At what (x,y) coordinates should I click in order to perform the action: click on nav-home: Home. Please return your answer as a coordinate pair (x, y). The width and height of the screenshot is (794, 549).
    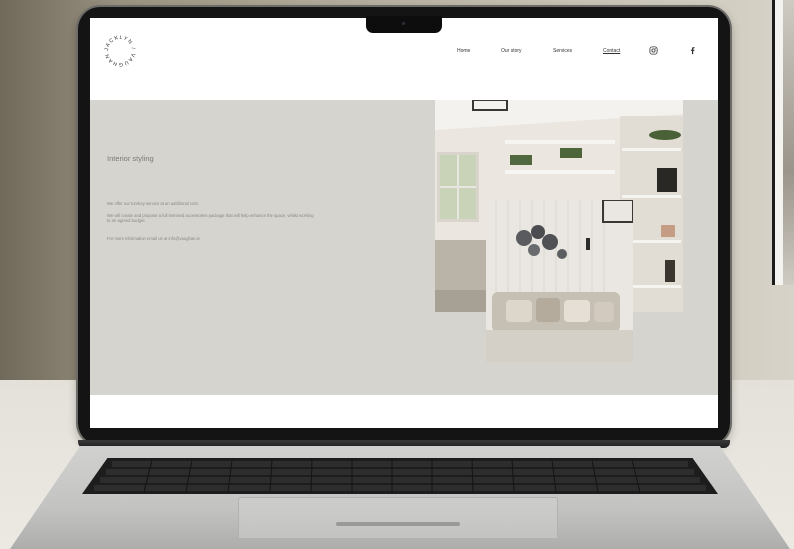
    Looking at the image, I should click on (463, 51).